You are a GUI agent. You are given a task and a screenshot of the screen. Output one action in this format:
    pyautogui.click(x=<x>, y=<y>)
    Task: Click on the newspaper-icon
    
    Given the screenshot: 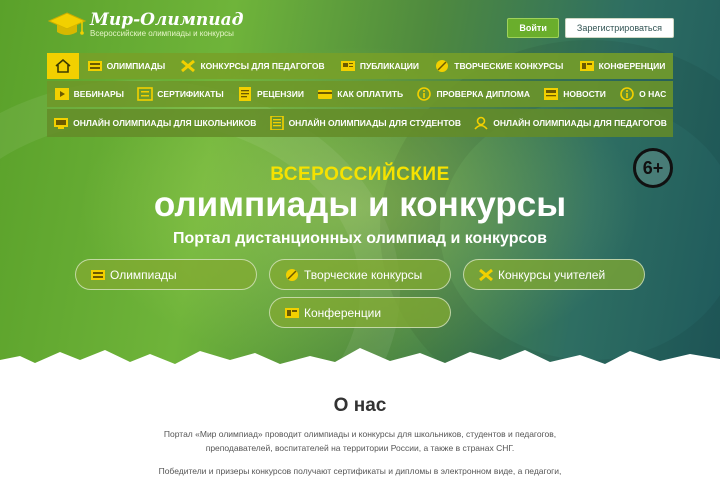 What is the action you would take?
    pyautogui.click(x=347, y=66)
    